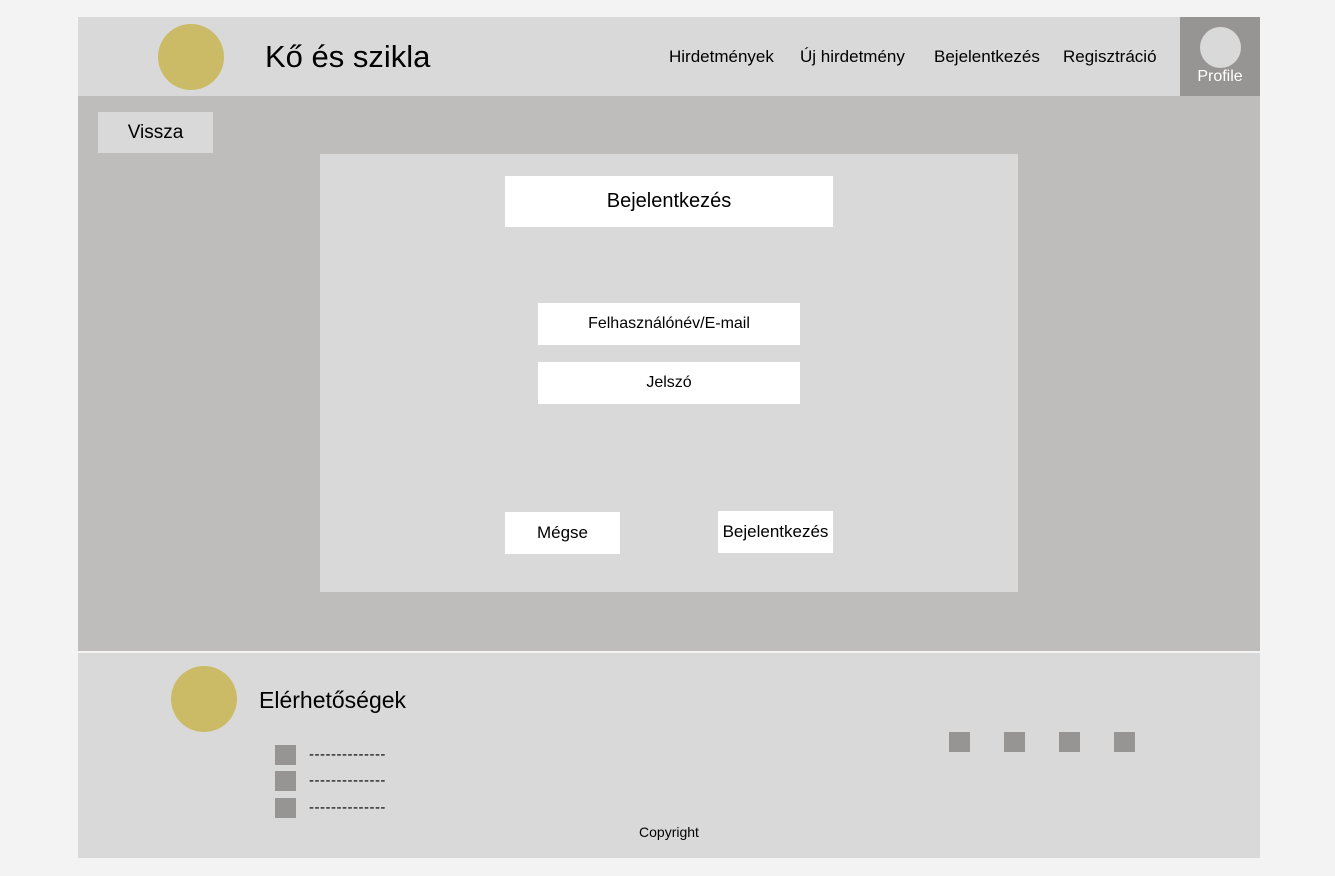 Image resolution: width=1335 pixels, height=876 pixels. I want to click on password-field: Jelszó, so click(669, 383).